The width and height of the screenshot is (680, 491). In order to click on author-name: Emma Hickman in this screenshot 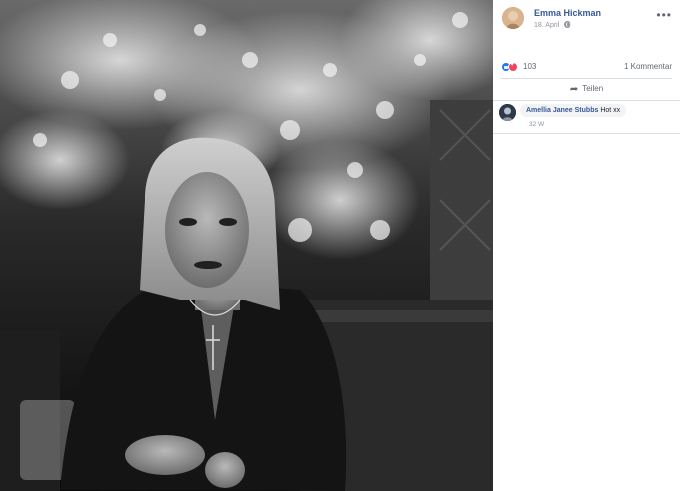, I will do `click(567, 13)`.